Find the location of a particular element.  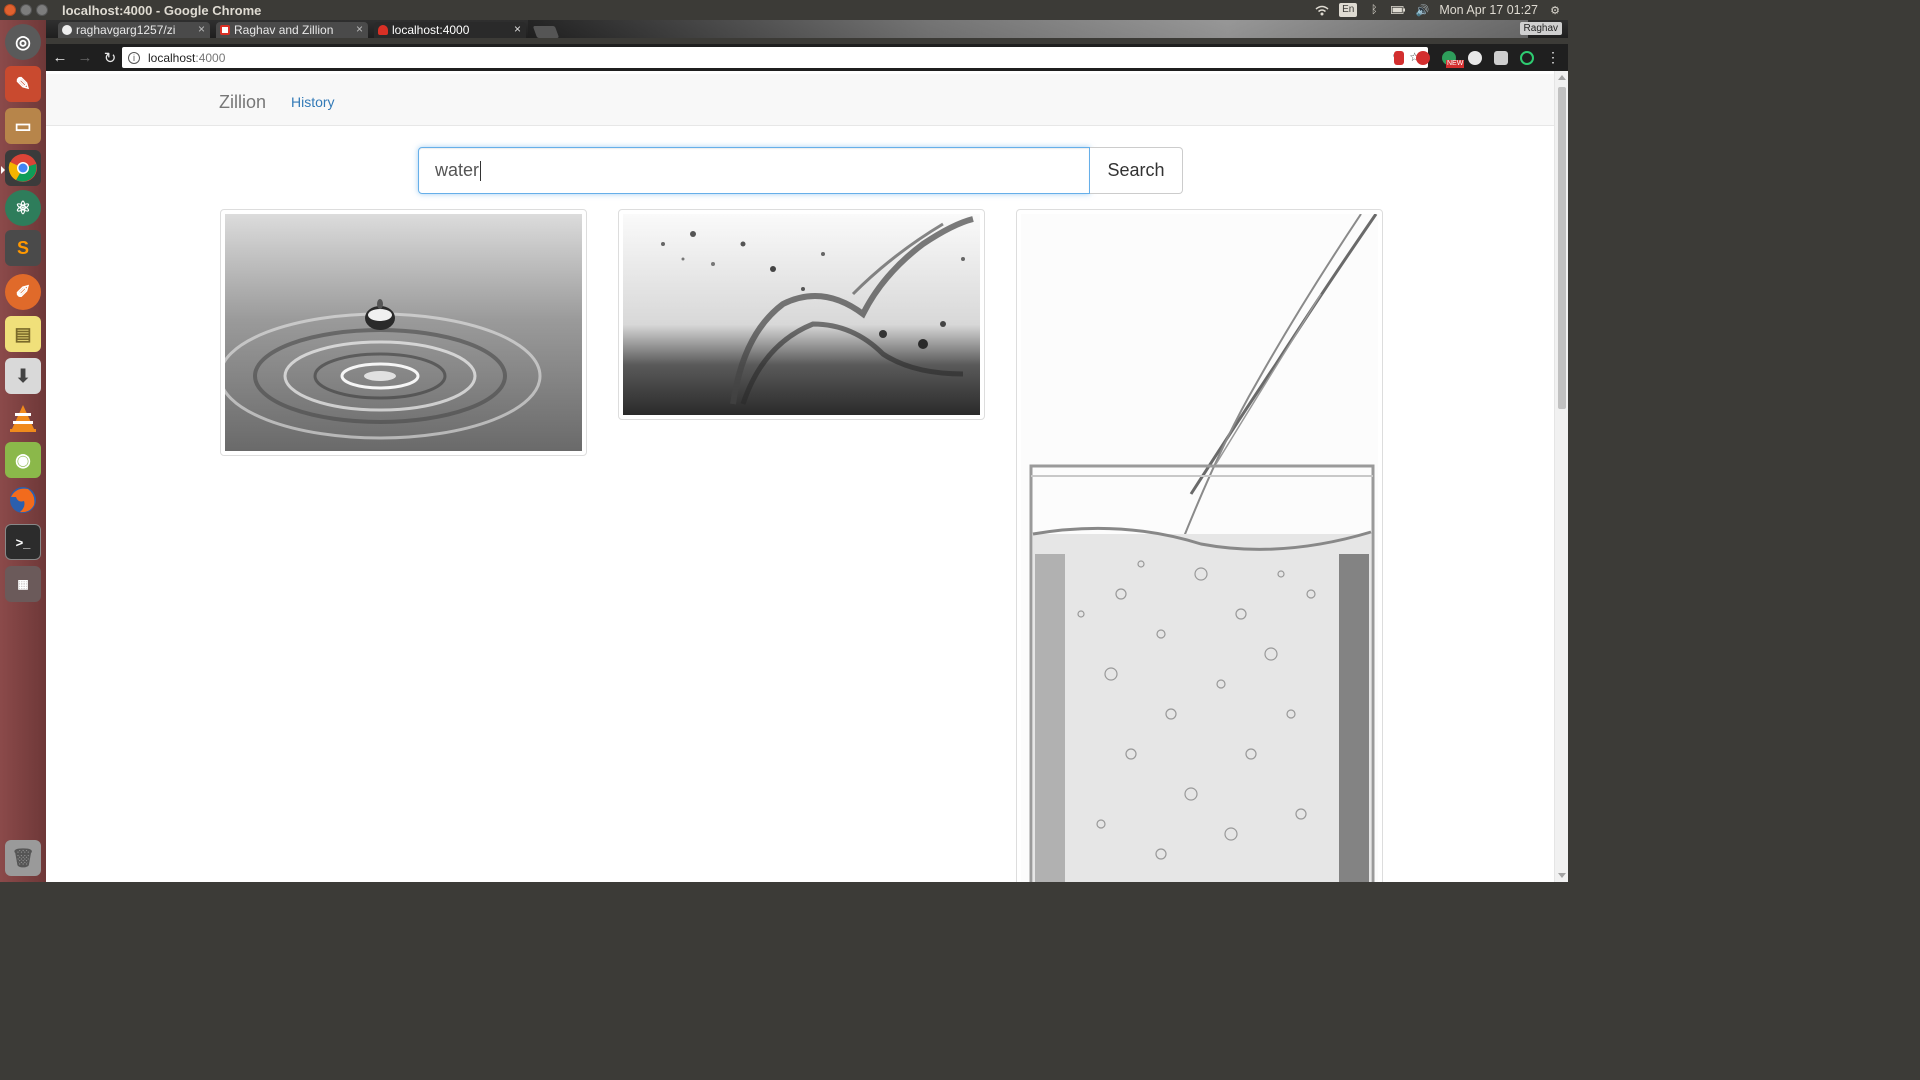

browser-toolbar: ← → ↻ i localhost:4000 ⚲ ☆ NEW ⋮ is located at coordinates (807, 57).